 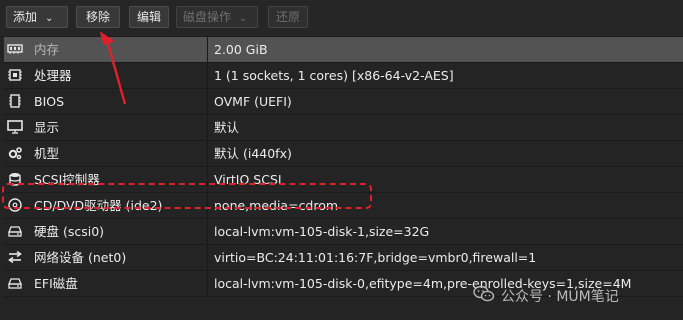 I want to click on table-row: 内存 2.00 GiB, so click(x=343, y=50).